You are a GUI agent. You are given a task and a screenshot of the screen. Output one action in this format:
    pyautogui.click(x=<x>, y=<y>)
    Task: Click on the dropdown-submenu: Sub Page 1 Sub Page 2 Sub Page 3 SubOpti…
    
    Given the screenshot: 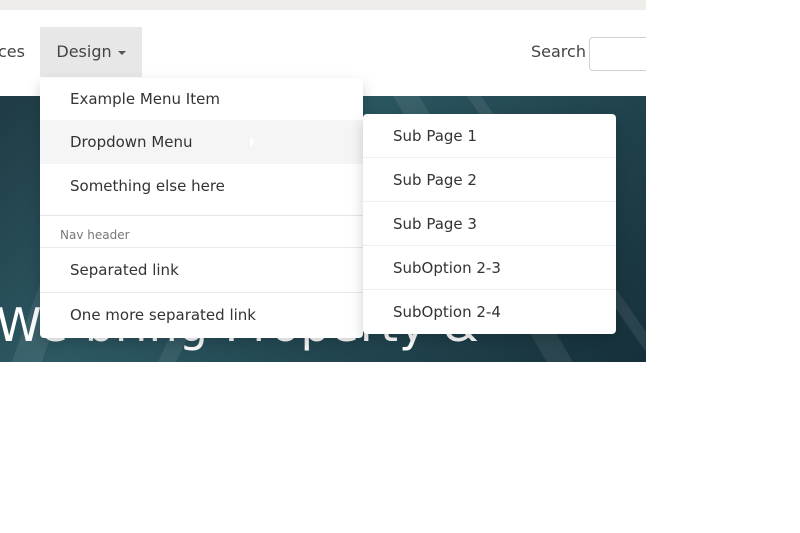 What is the action you would take?
    pyautogui.click(x=489, y=224)
    